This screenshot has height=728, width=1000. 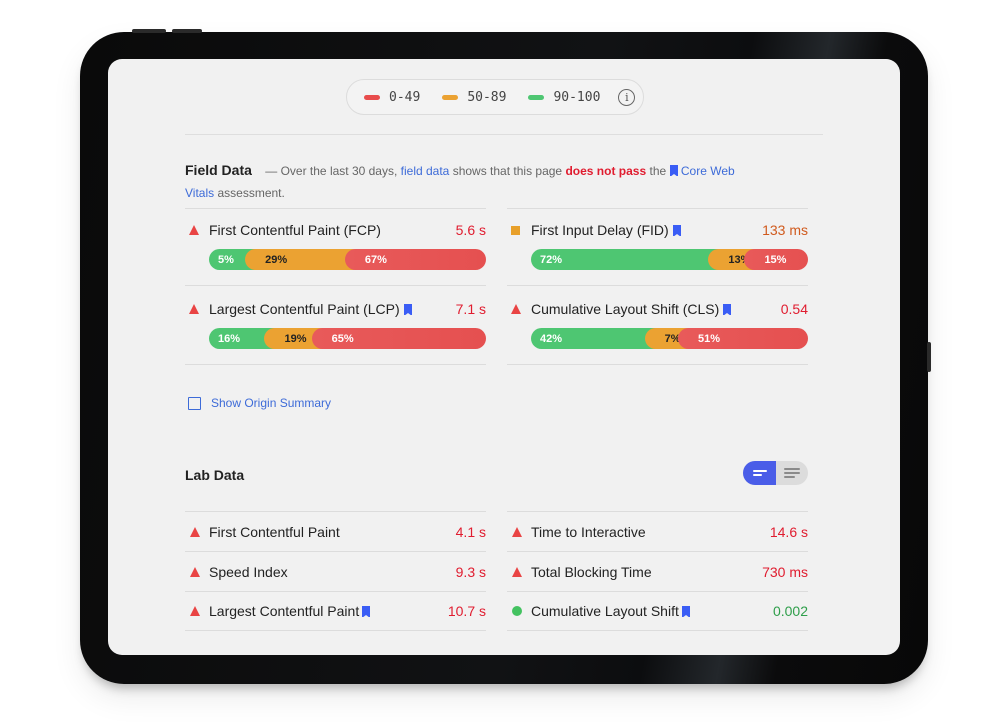 I want to click on metric-value: 133 ms, so click(x=785, y=230).